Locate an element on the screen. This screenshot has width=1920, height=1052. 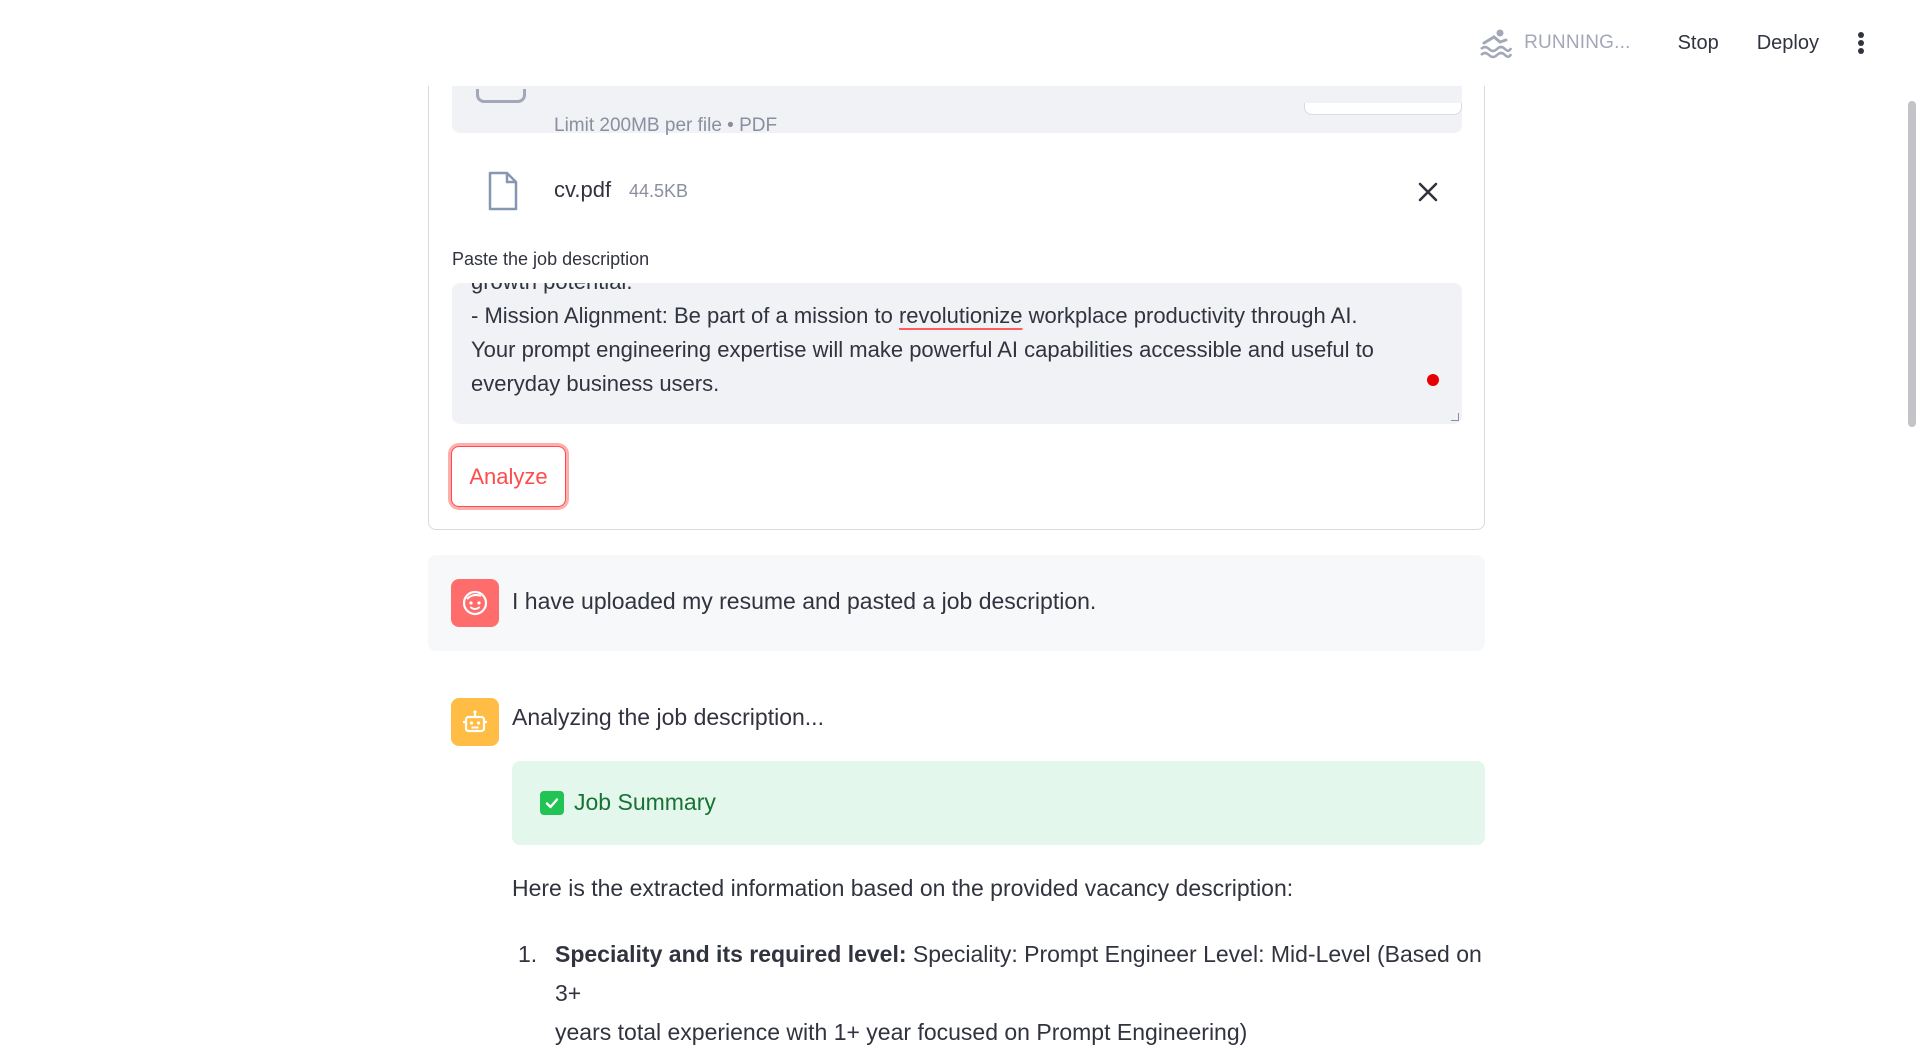
file-name: cv.pdf is located at coordinates (583, 189).